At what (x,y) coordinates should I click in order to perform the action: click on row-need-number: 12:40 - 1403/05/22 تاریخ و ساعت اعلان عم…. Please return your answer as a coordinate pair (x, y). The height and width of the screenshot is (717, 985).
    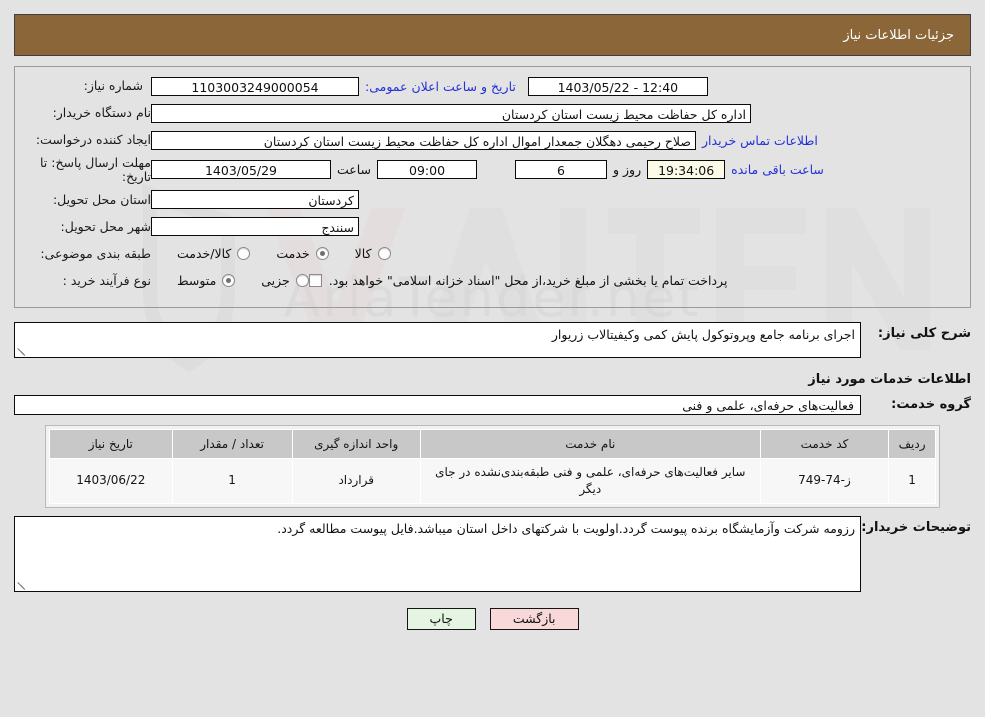
    Looking at the image, I should click on (492, 86).